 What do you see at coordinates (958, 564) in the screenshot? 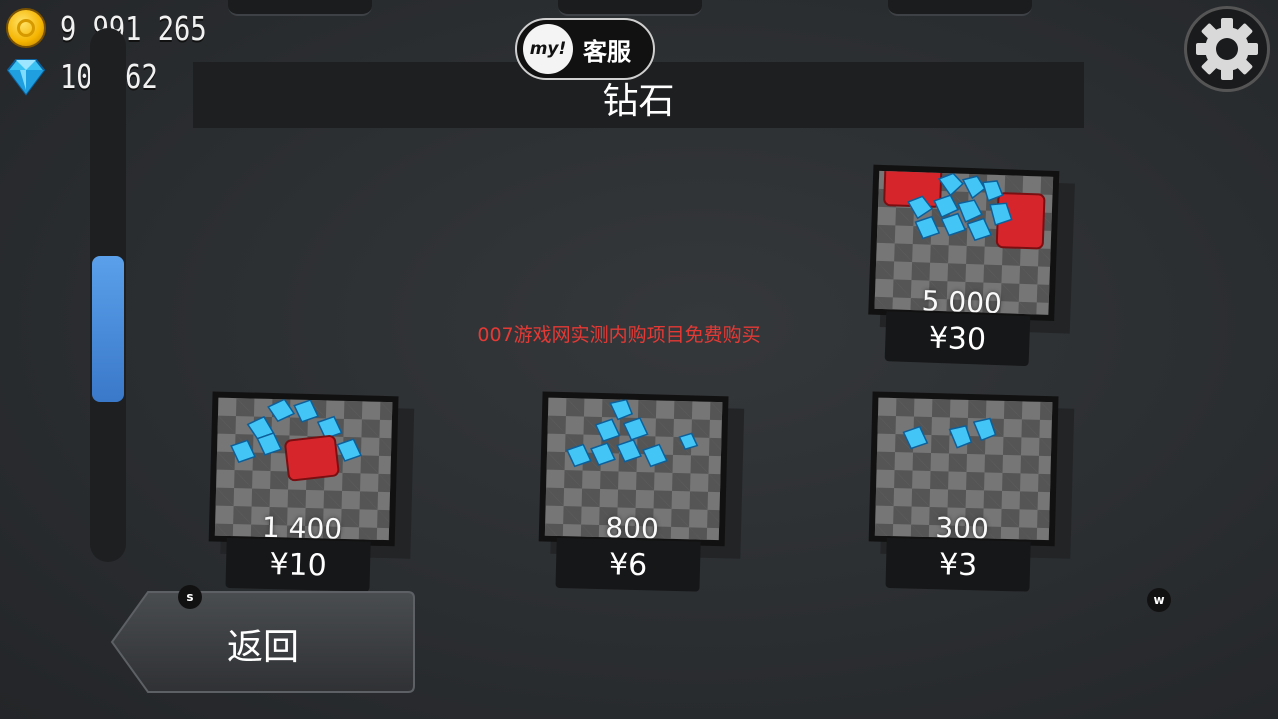
I see `product-price: ¥3` at bounding box center [958, 564].